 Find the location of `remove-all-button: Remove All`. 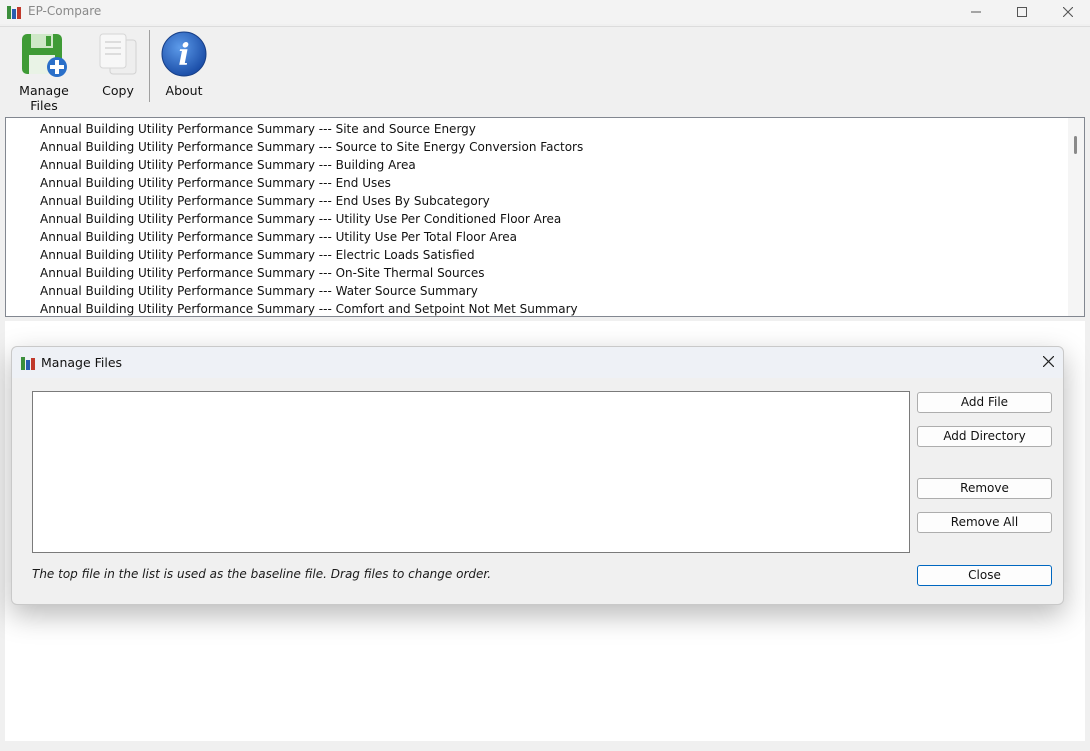

remove-all-button: Remove All is located at coordinates (984, 522).